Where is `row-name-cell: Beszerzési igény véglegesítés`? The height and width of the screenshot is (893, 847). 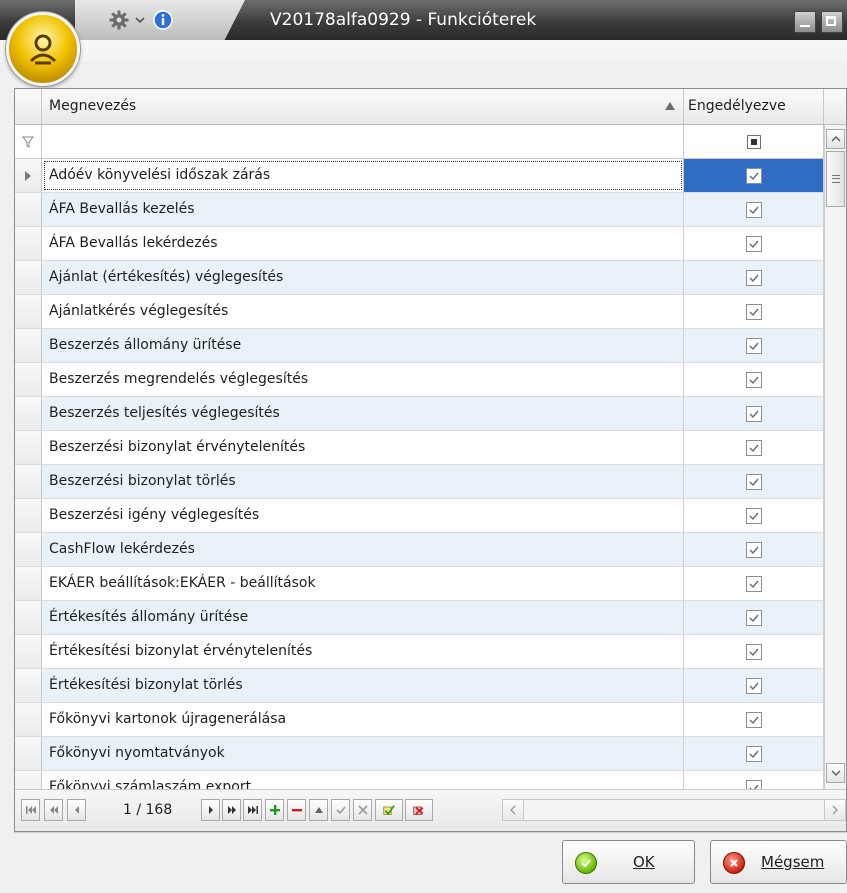
row-name-cell: Beszerzési igény véglegesítés is located at coordinates (363, 515).